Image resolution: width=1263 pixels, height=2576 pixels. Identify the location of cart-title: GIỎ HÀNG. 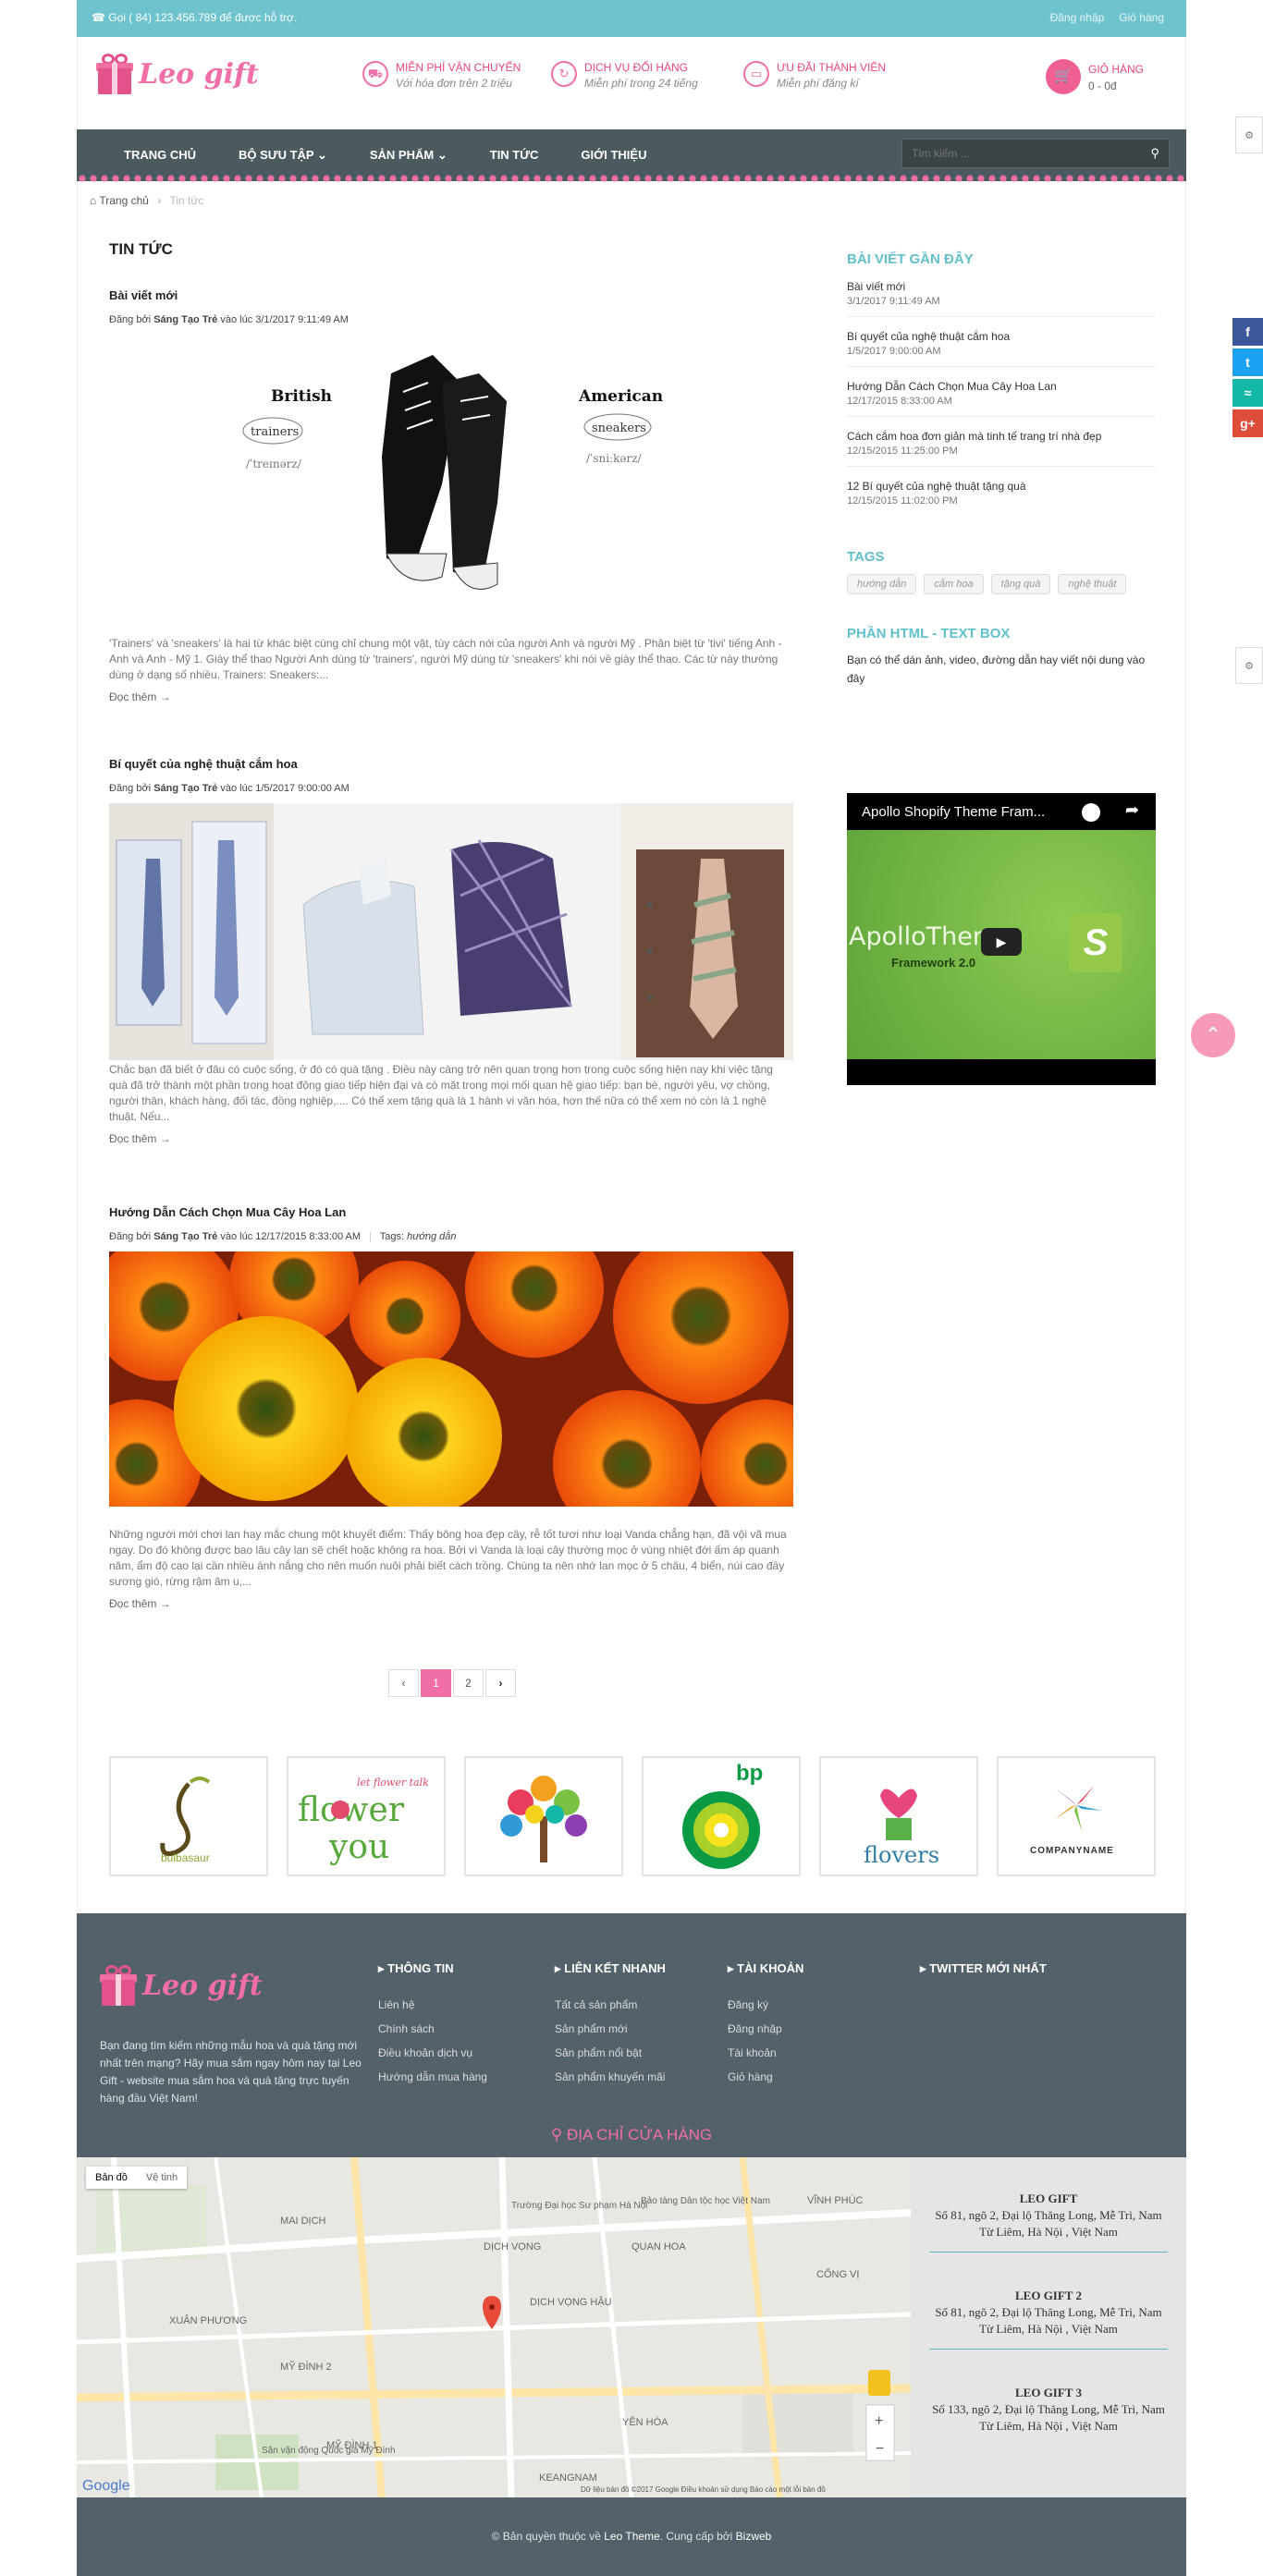
(1115, 69).